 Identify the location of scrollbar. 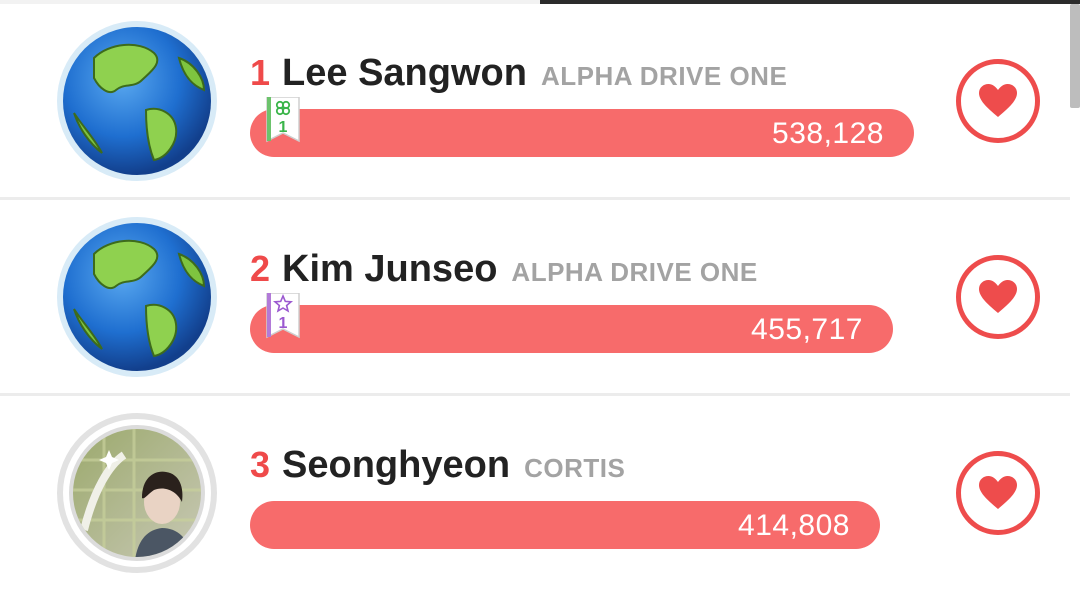
(1075, 56).